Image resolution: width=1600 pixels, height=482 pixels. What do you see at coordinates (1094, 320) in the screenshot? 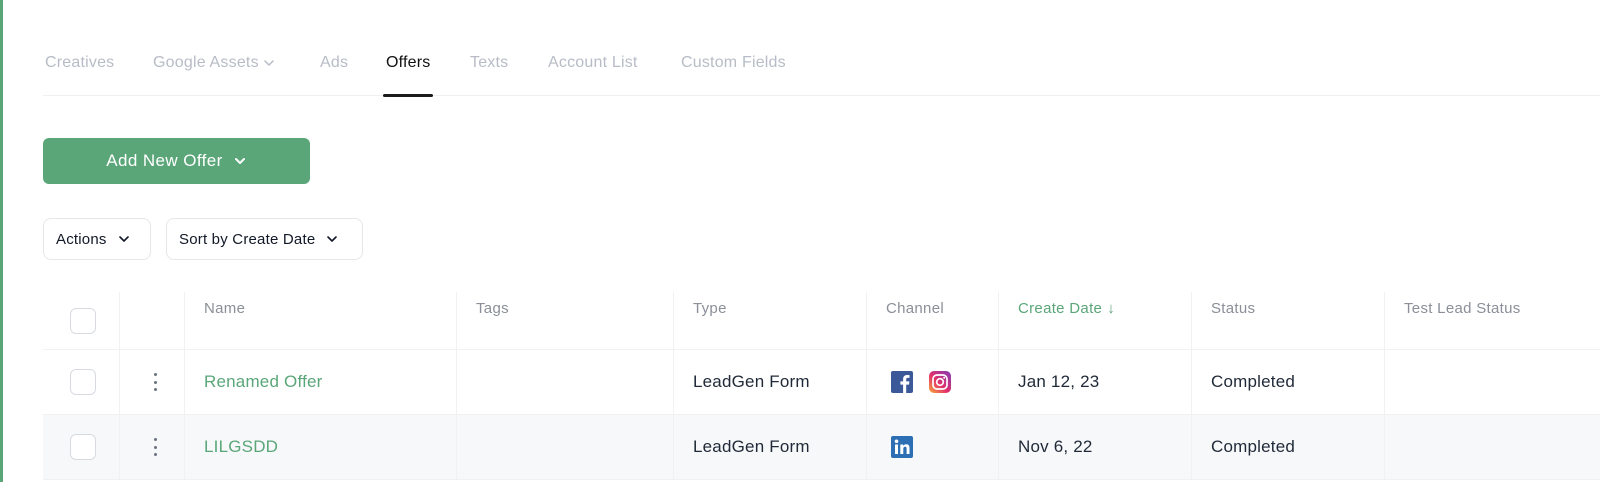
I see `column-header-create-date: Create Date ↓` at bounding box center [1094, 320].